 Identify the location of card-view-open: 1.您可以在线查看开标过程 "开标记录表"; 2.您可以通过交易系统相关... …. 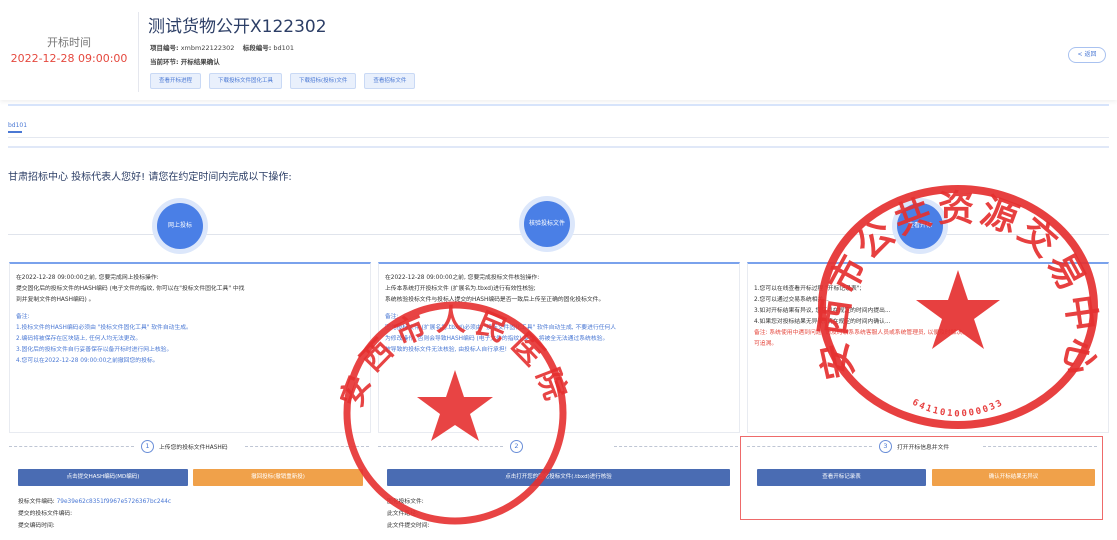
(928, 347).